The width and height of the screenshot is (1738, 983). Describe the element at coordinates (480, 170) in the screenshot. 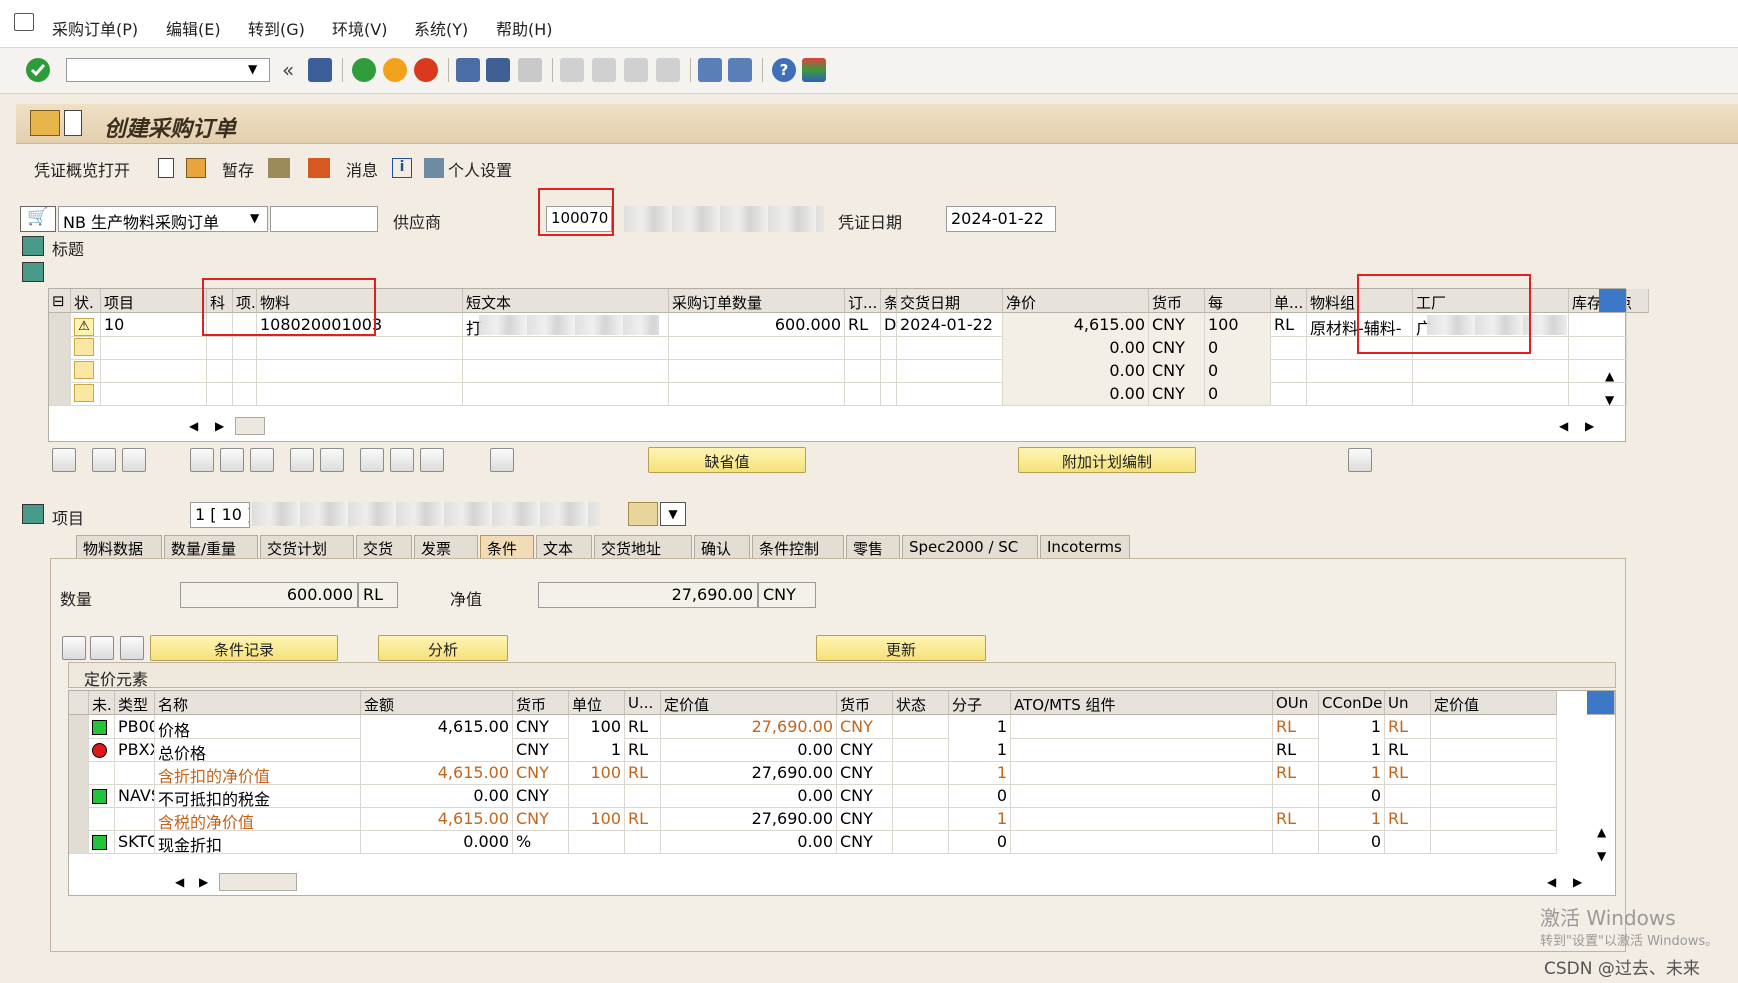

I see `personal-settings-button: 个人设置` at that location.